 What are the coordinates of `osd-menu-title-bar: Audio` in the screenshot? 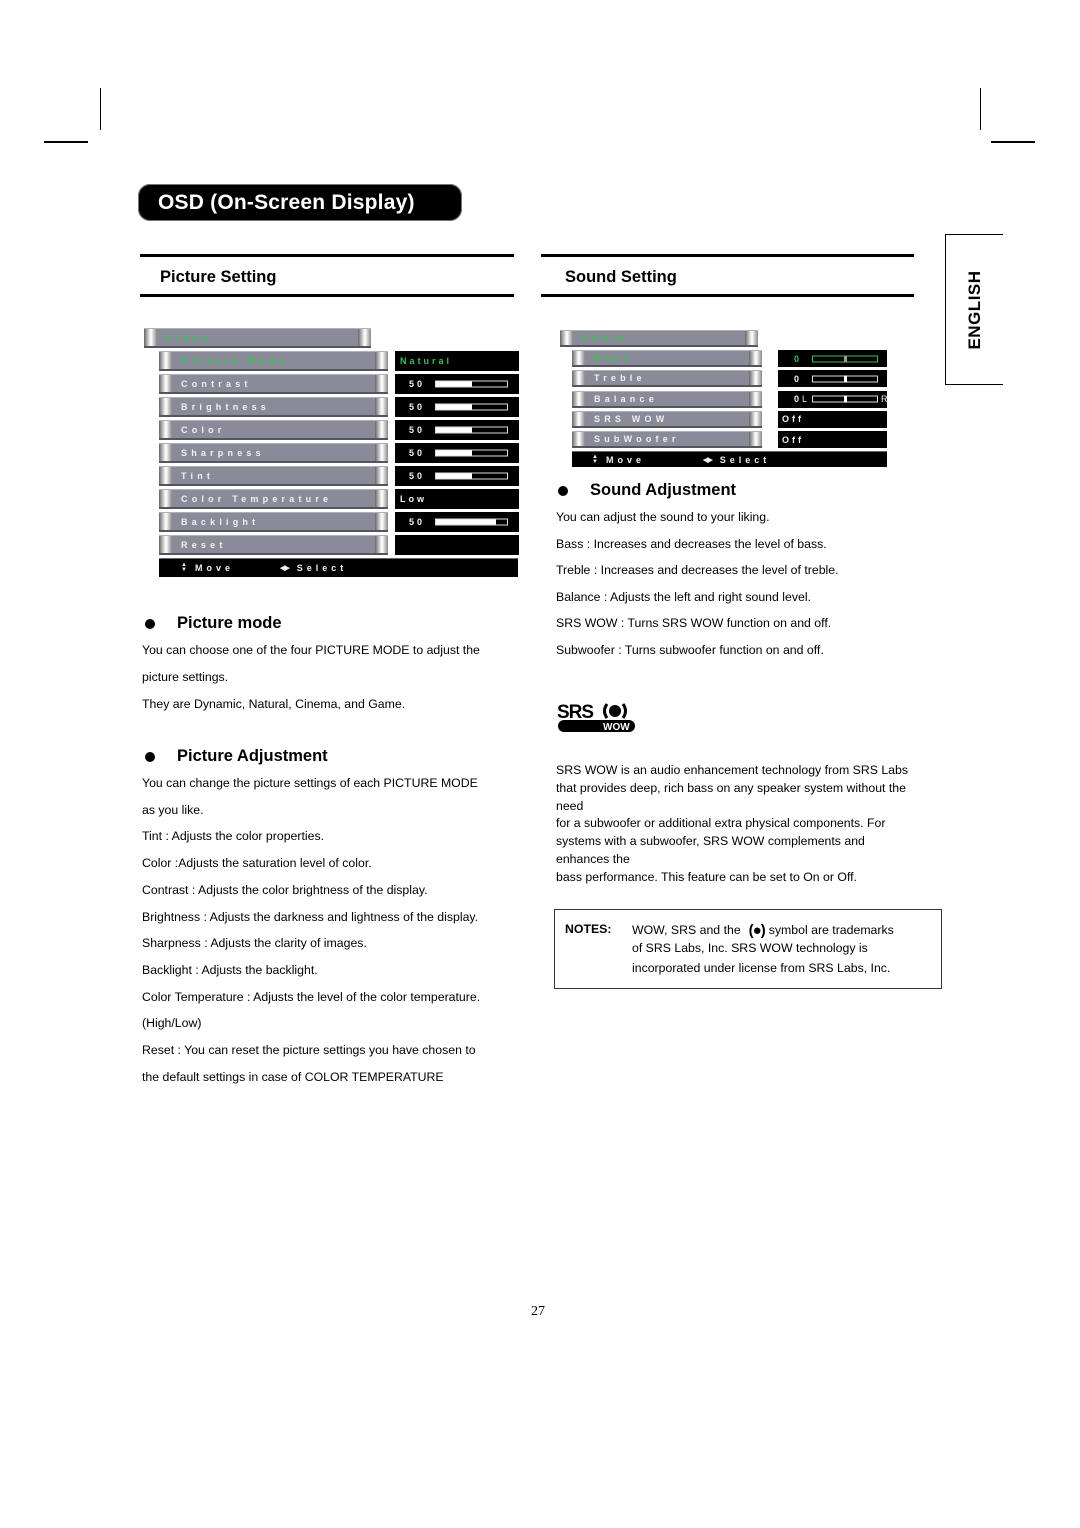 It's located at (659, 338).